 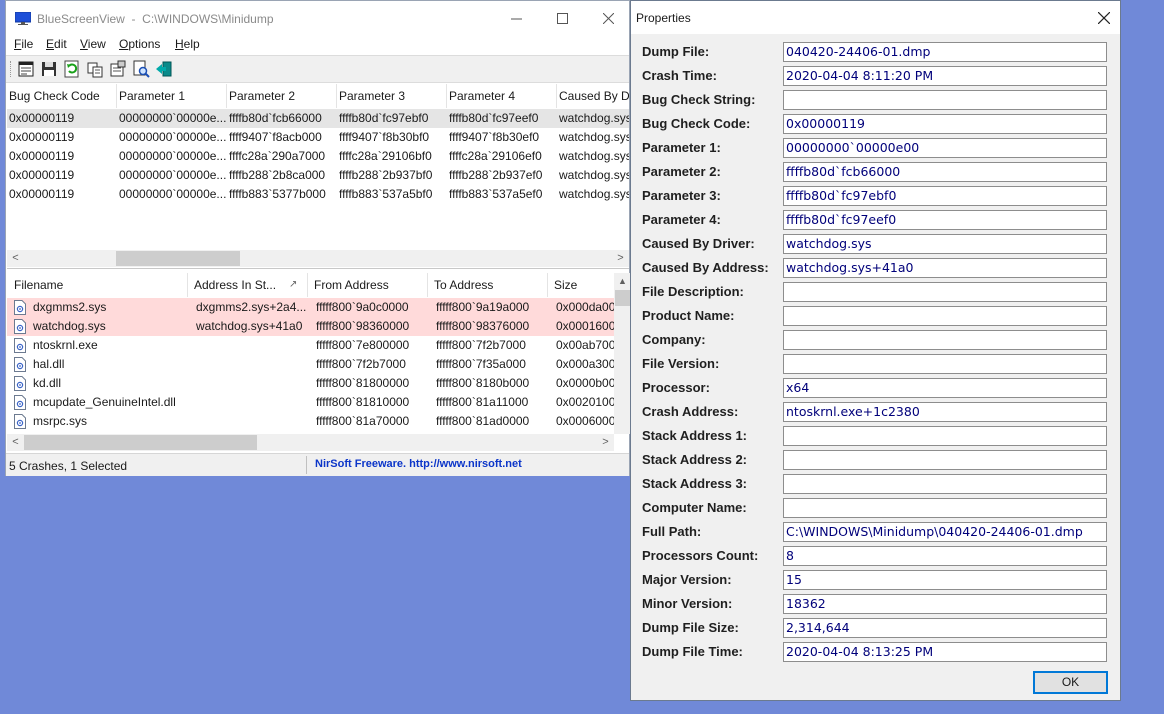 What do you see at coordinates (622, 353) in the screenshot?
I see `module-list-vscrollbar: ▲` at bounding box center [622, 353].